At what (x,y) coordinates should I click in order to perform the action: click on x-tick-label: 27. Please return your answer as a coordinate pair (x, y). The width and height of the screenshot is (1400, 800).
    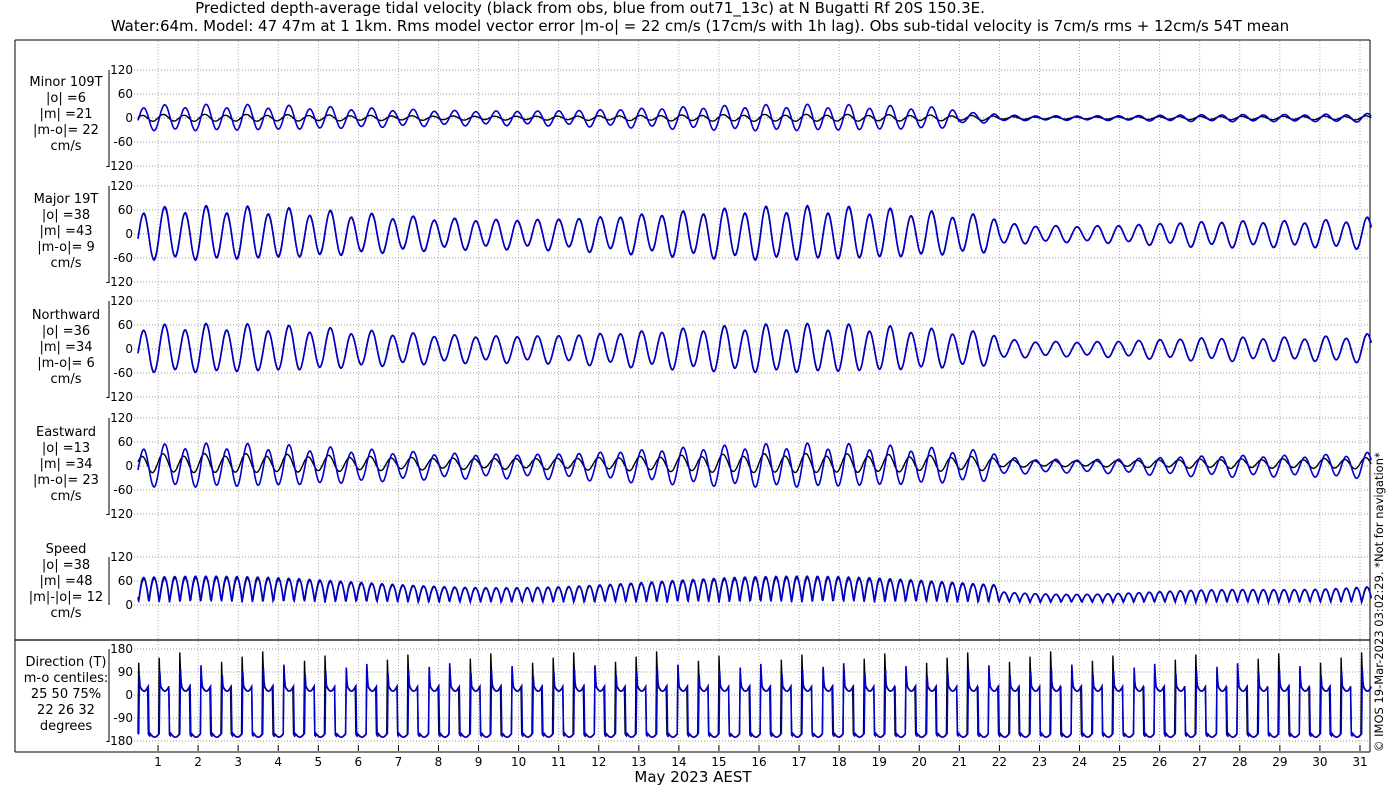
    Looking at the image, I should click on (1199, 762).